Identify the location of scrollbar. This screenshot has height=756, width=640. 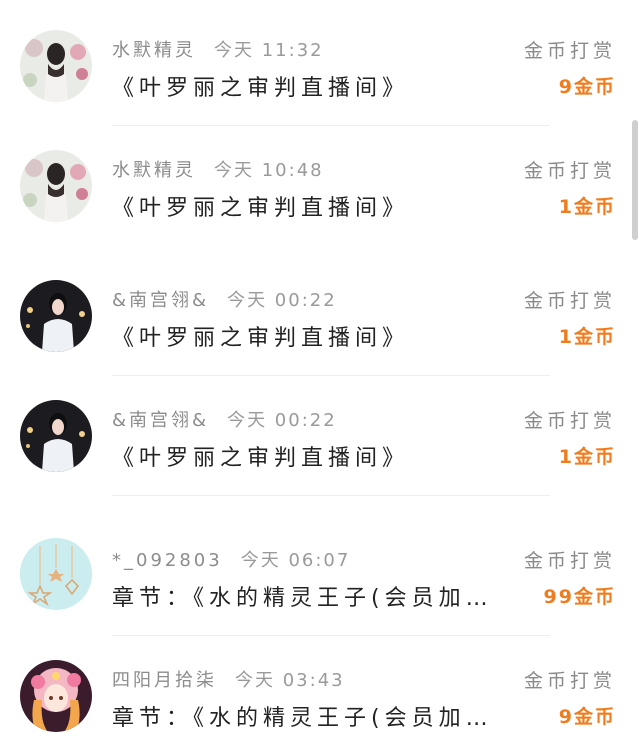
(635, 180).